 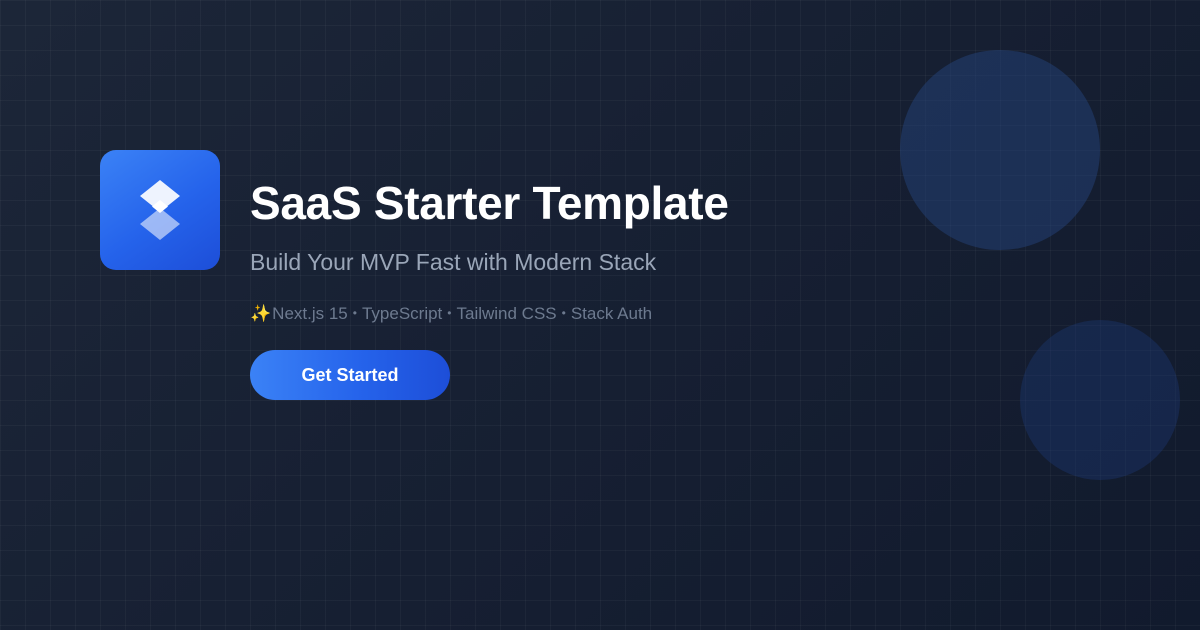 I want to click on get-started-button: Get Started, so click(x=350, y=375).